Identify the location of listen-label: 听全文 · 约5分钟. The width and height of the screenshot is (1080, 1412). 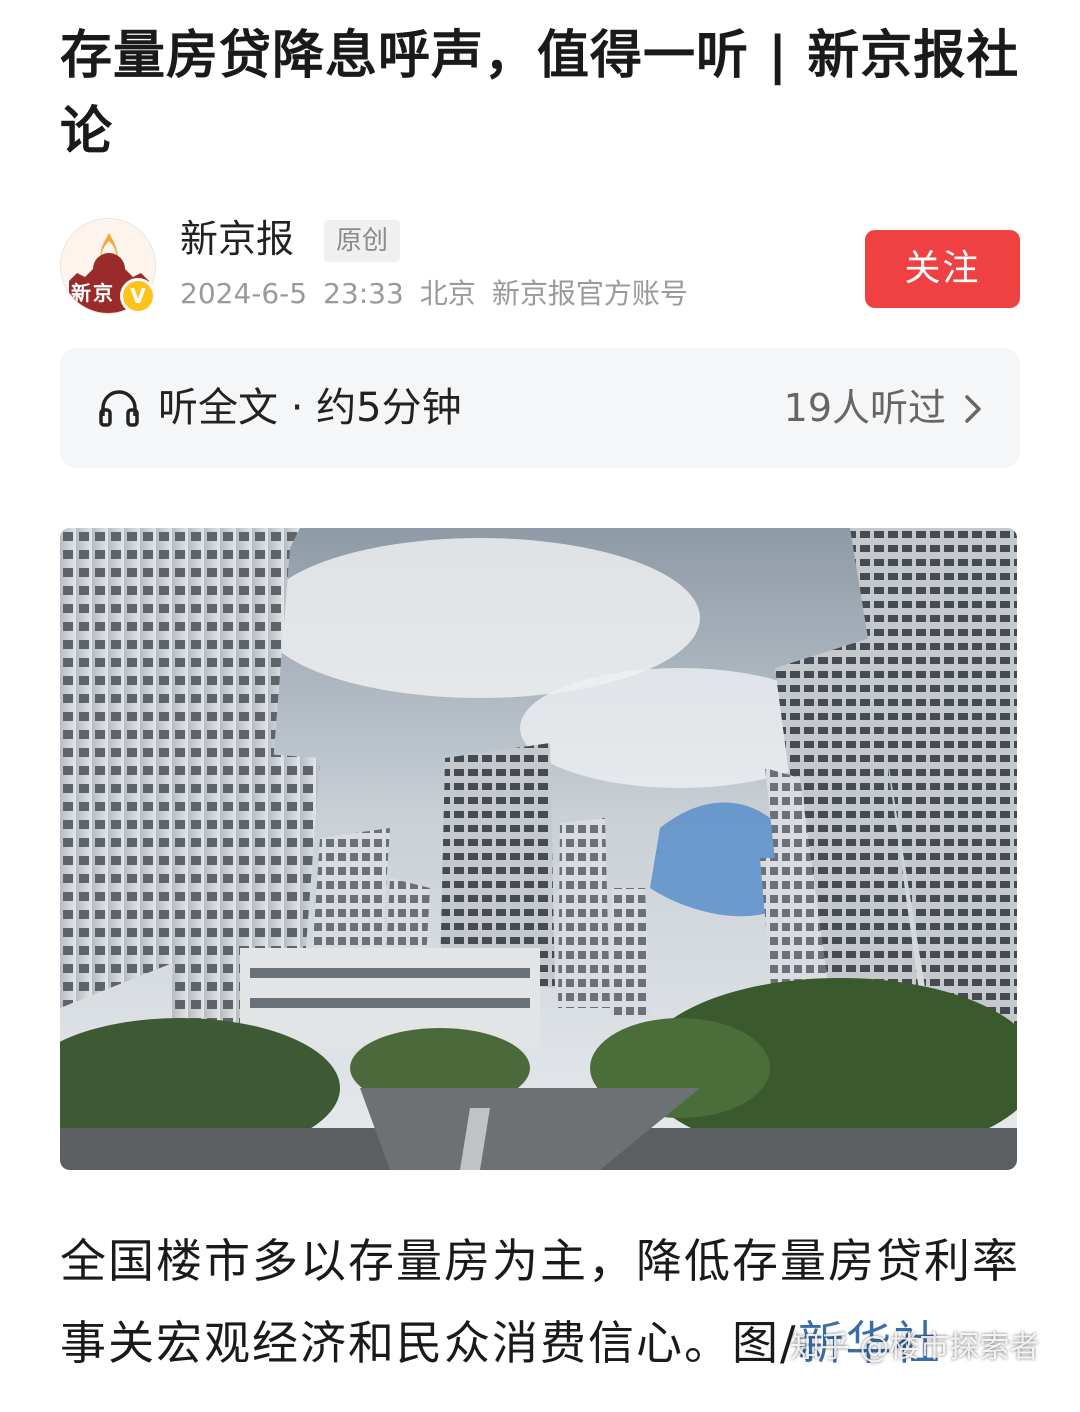
(310, 408).